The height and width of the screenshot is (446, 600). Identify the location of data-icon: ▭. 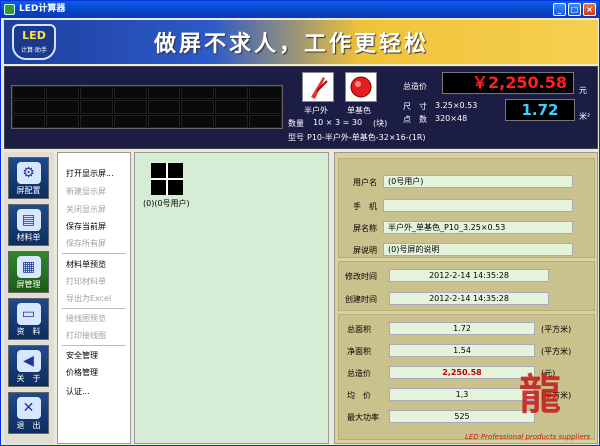
(28, 314).